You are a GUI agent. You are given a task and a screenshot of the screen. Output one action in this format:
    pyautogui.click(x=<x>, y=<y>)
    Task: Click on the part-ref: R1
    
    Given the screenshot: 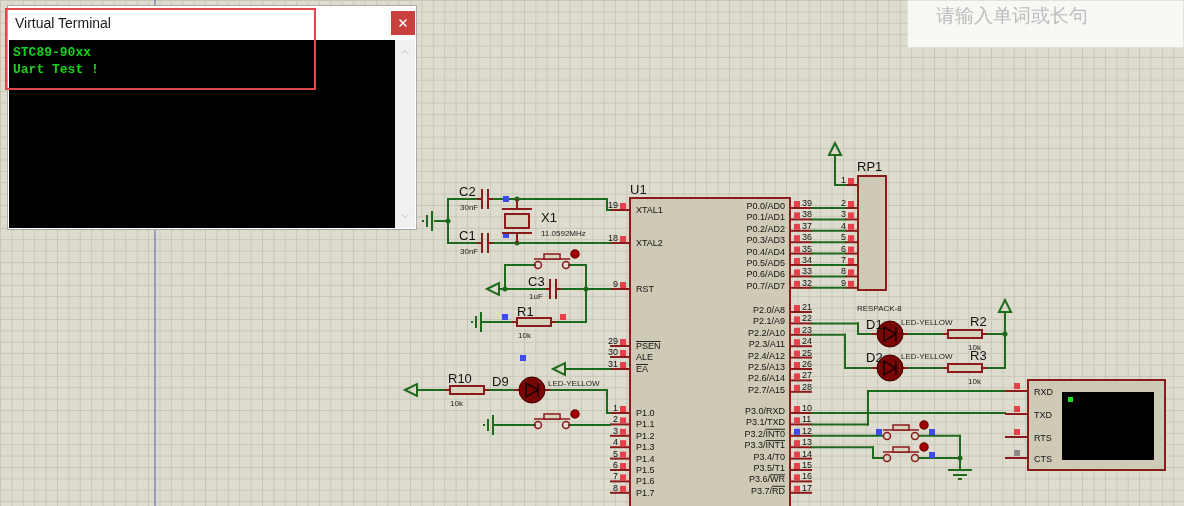 What is the action you would take?
    pyautogui.click(x=525, y=311)
    